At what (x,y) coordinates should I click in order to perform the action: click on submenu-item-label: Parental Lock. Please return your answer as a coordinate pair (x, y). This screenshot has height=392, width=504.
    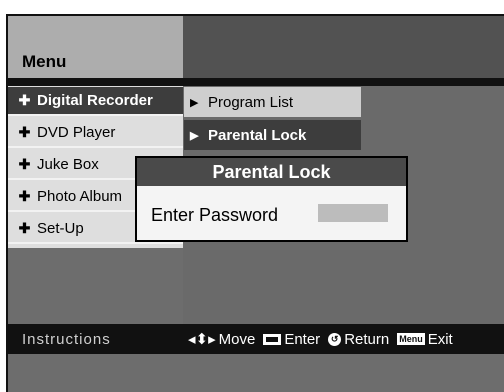
    Looking at the image, I should click on (257, 135).